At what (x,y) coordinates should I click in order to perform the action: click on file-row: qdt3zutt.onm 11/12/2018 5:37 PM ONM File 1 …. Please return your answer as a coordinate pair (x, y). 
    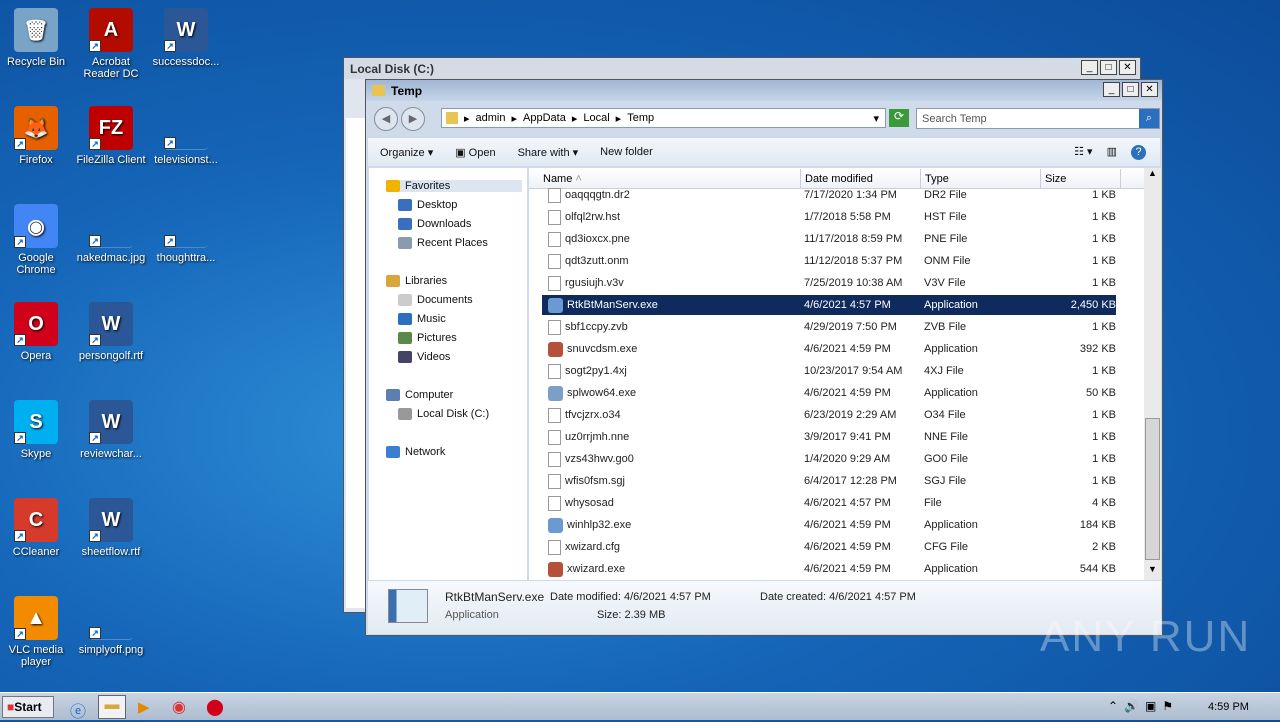
    Looking at the image, I should click on (829, 261).